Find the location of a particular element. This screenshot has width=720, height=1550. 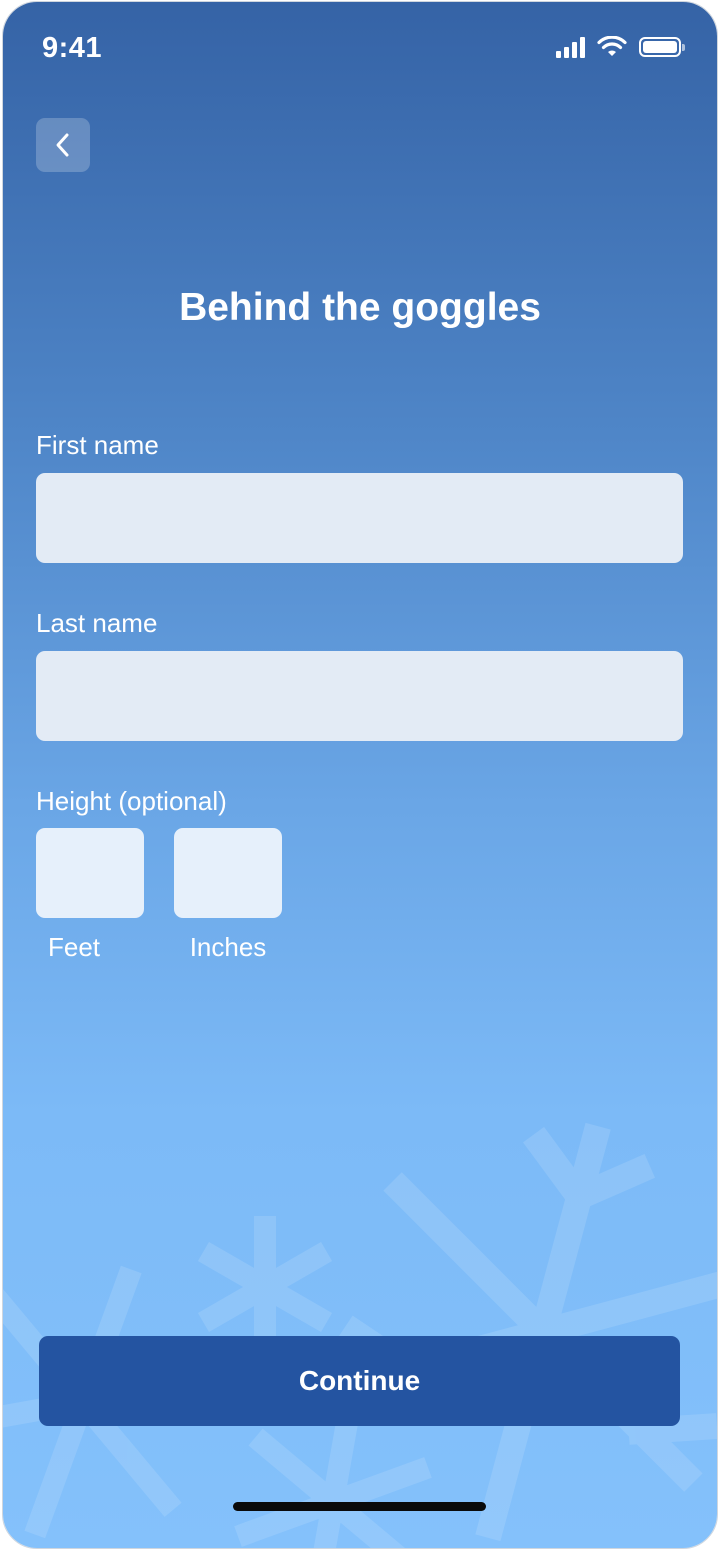

continue-button: Continue is located at coordinates (359, 1381).